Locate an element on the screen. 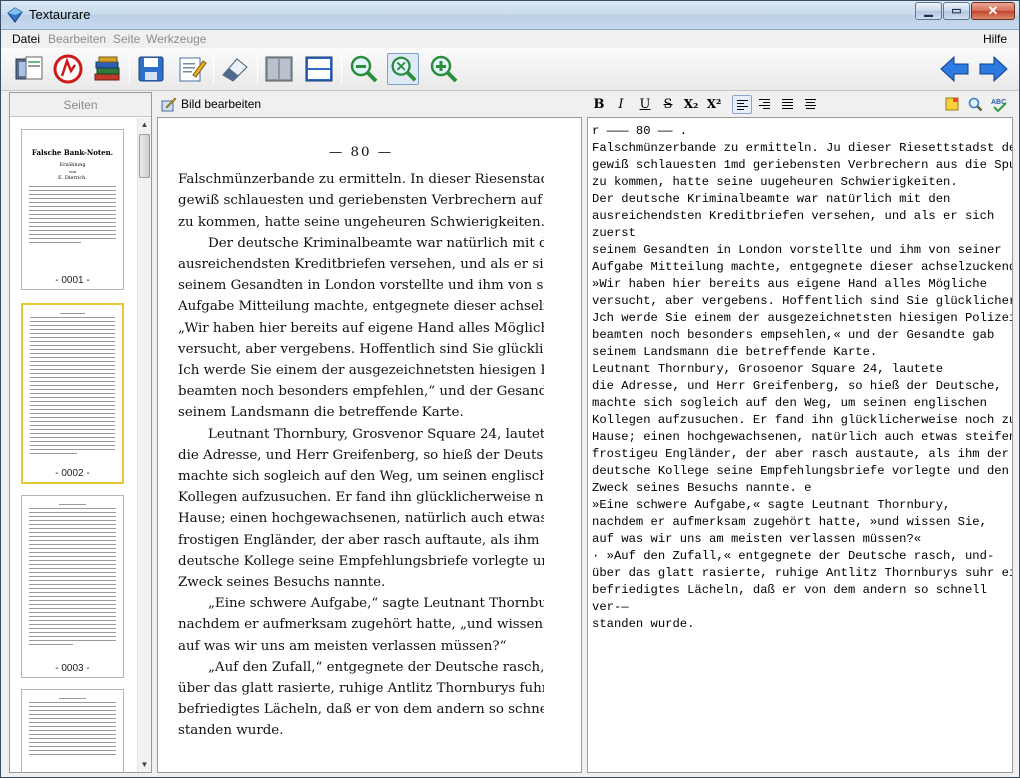 Image resolution: width=1020 pixels, height=778 pixels. menu-page: Seite is located at coordinates (126, 39).